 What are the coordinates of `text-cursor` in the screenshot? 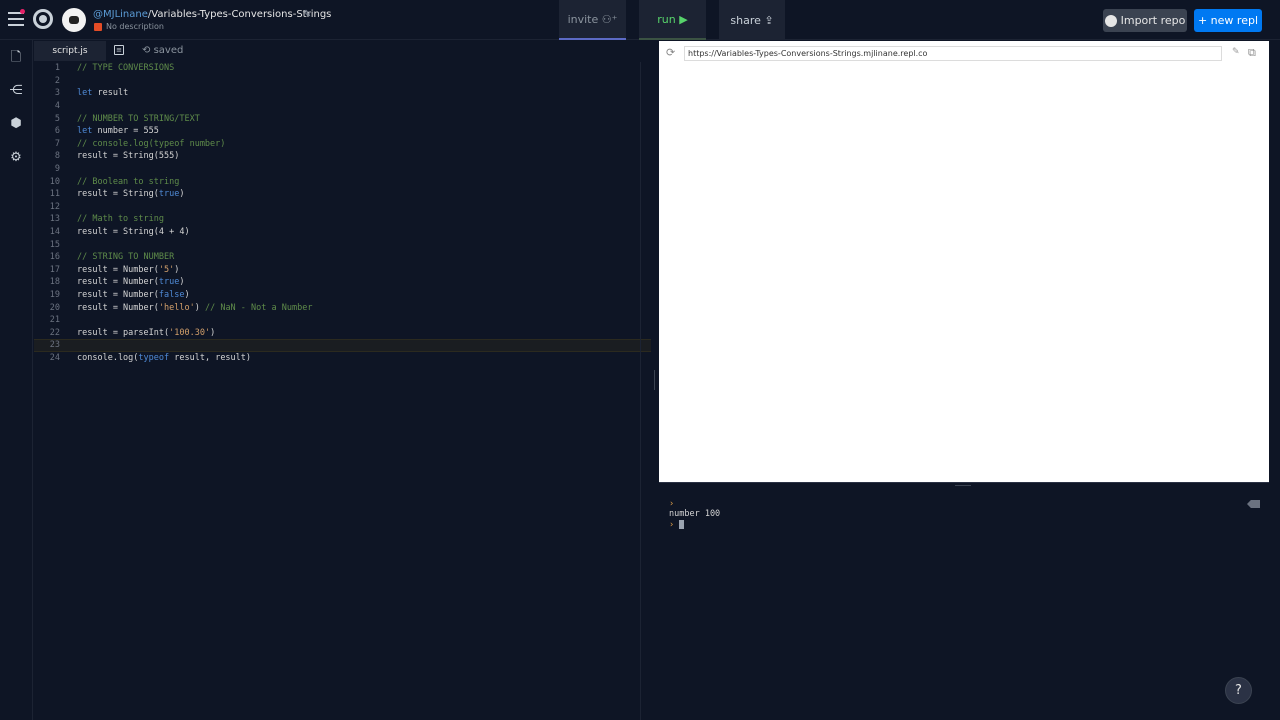 It's located at (682, 524).